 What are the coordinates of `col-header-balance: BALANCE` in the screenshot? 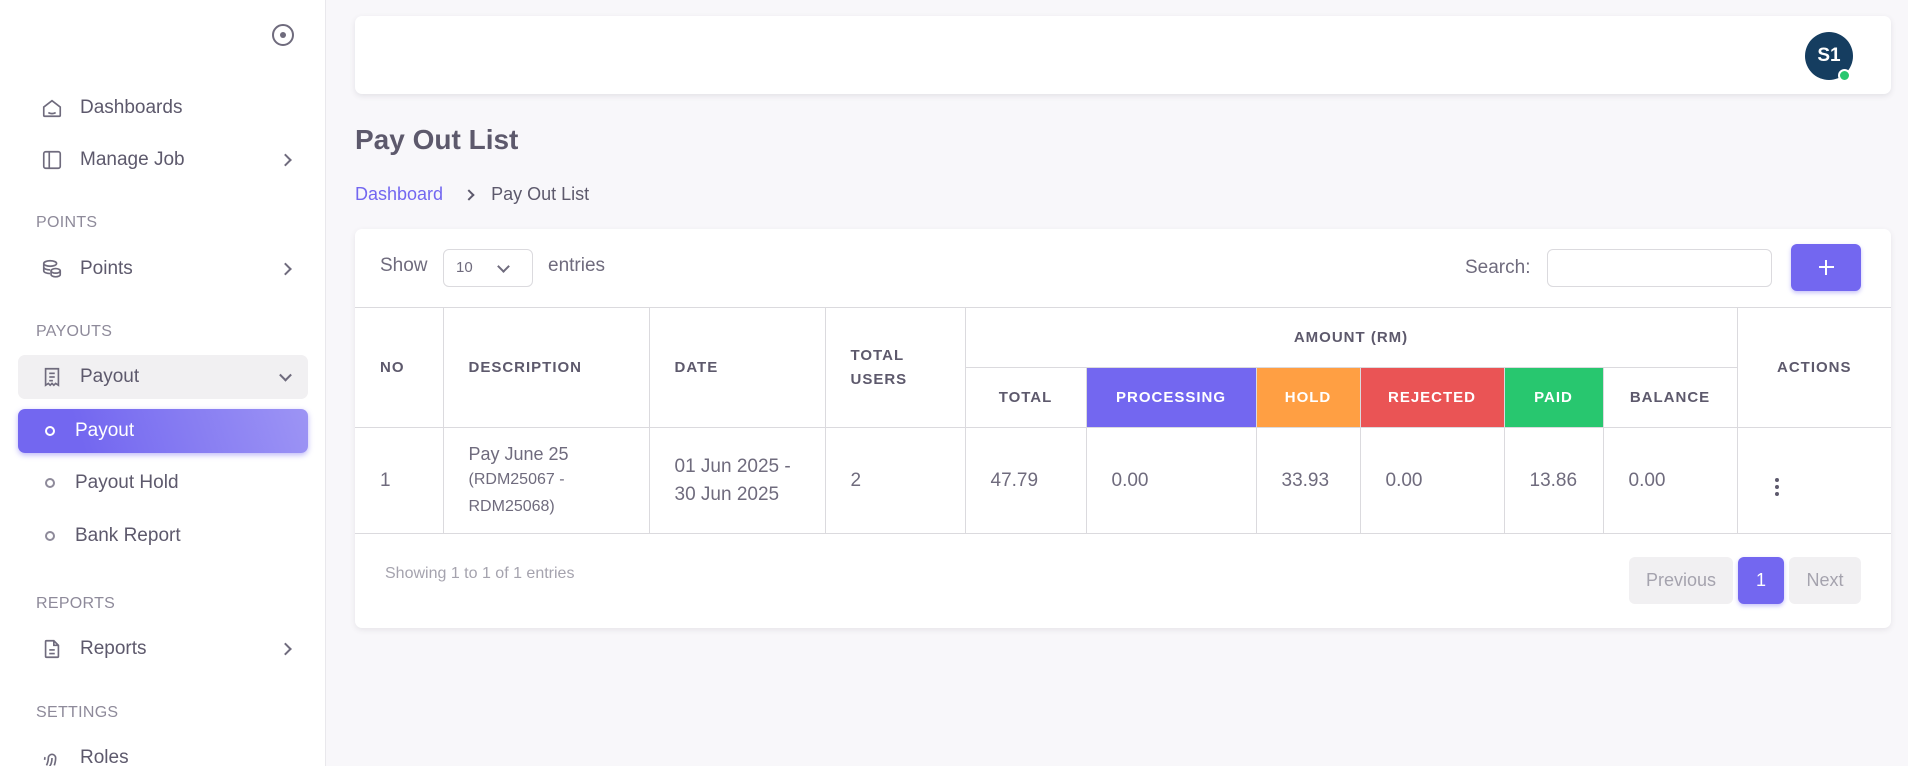 It's located at (1669, 397).